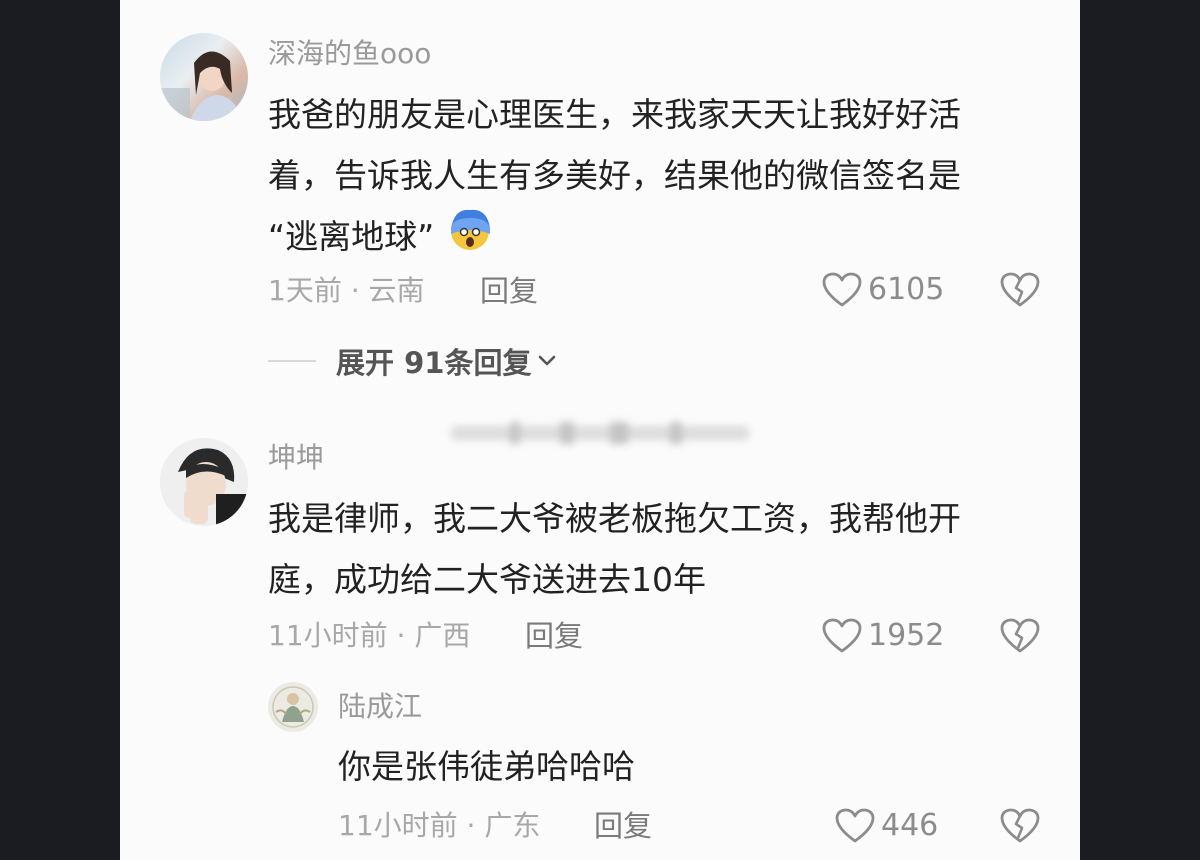 This screenshot has width=1200, height=860. I want to click on blurred-watermark, so click(600, 433).